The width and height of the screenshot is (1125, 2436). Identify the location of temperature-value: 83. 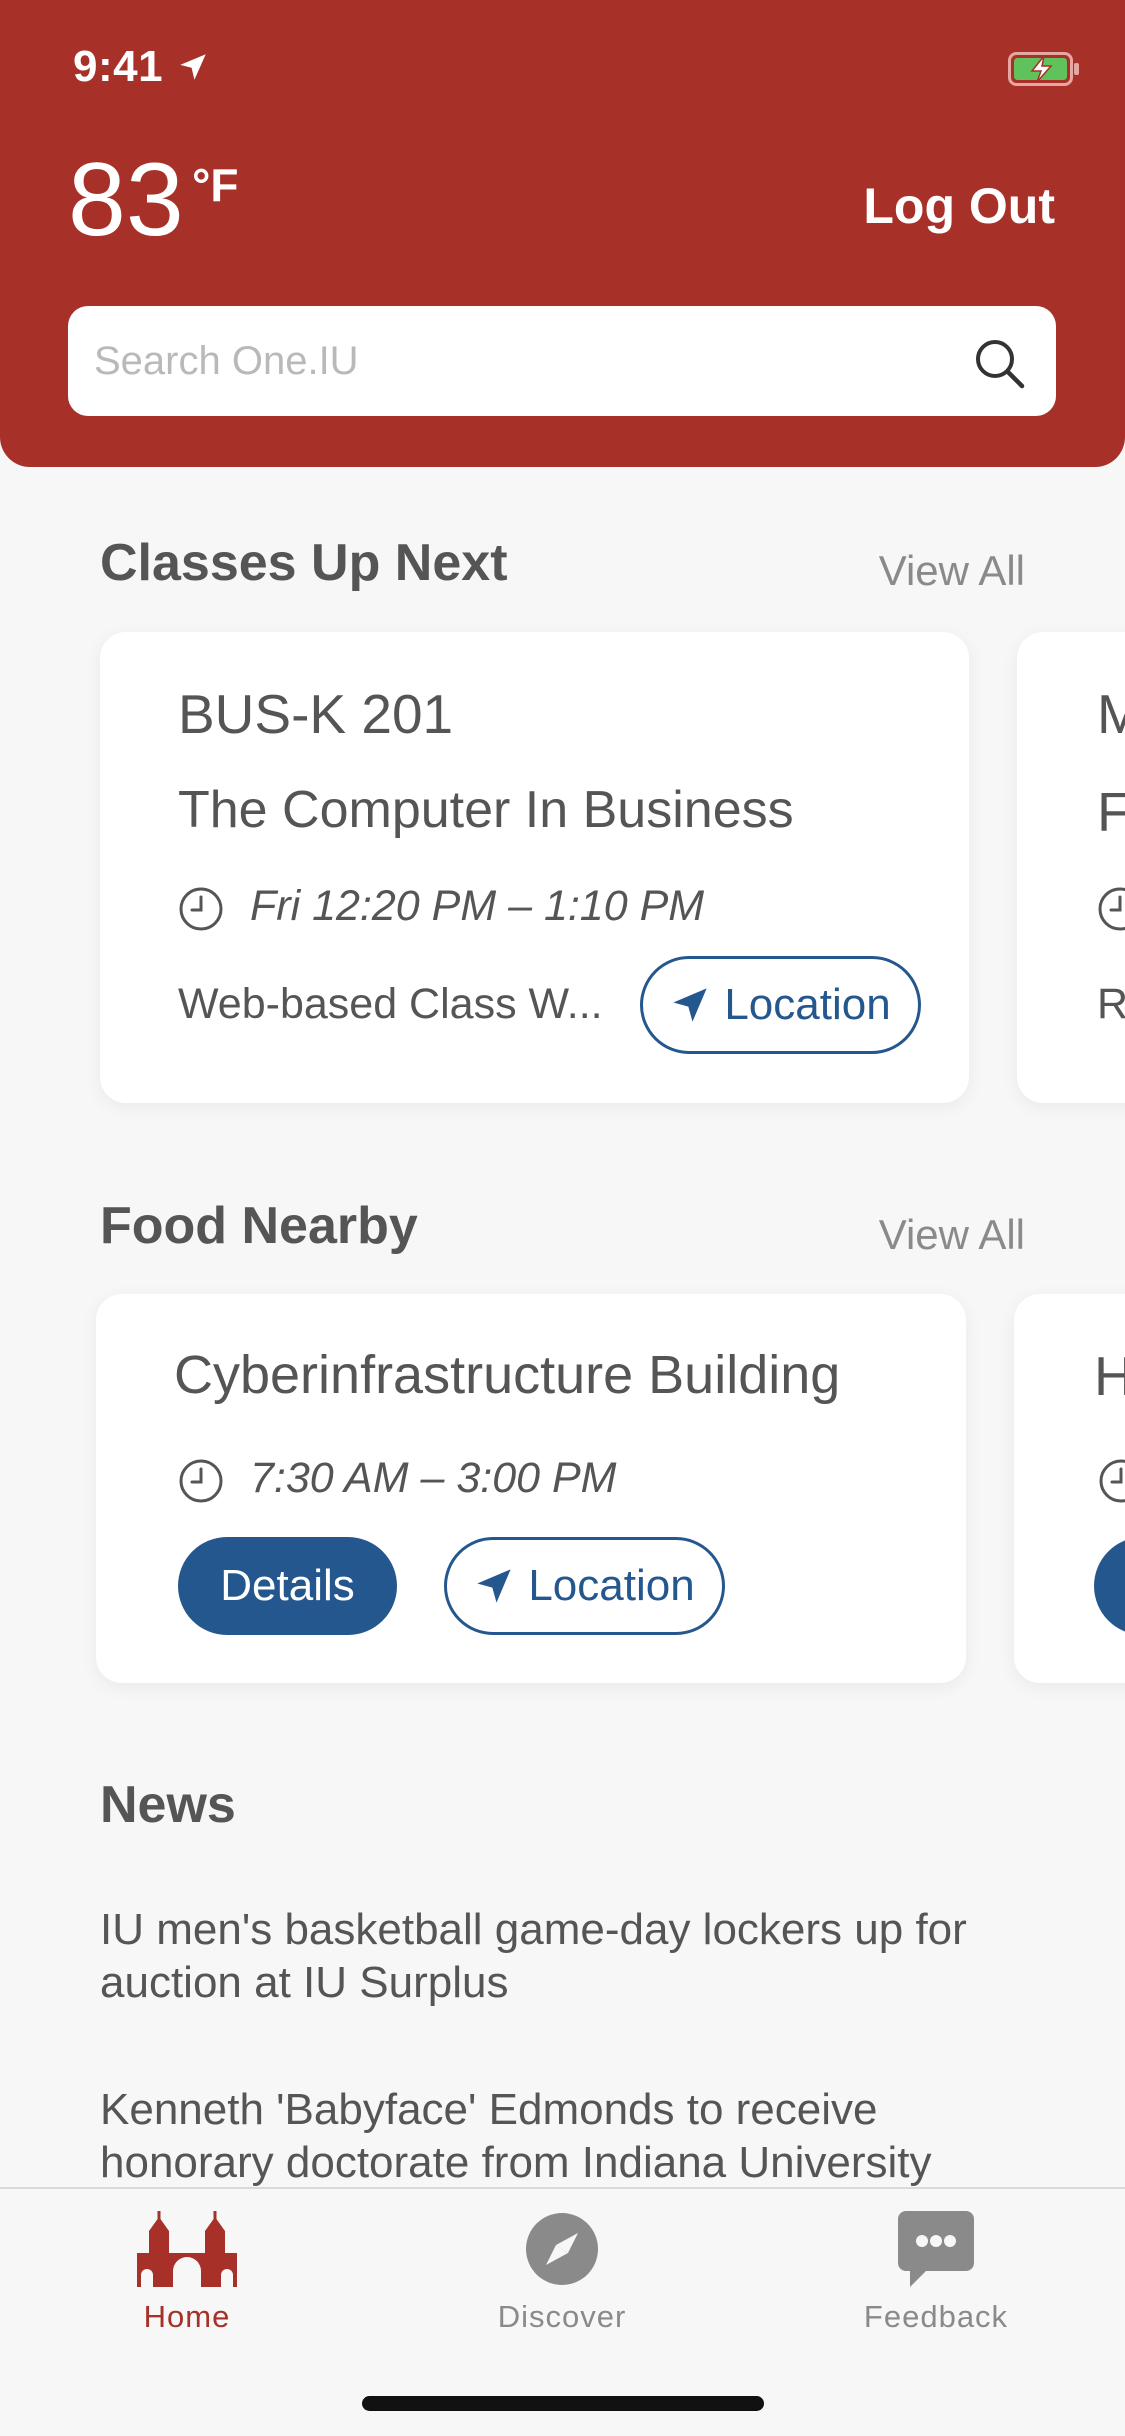
(126, 200).